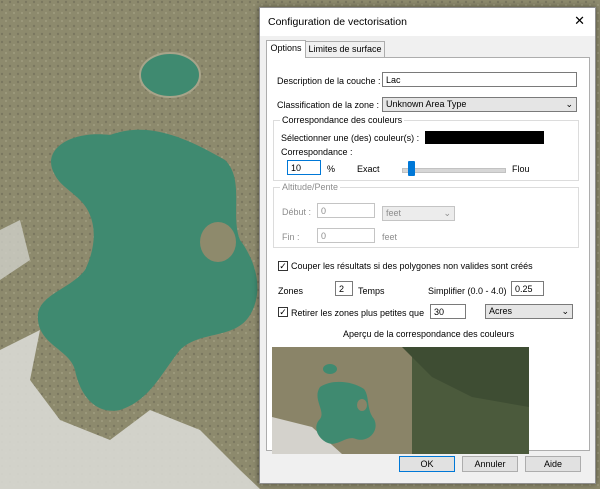 This screenshot has width=600, height=489. What do you see at coordinates (427, 22) in the screenshot?
I see `title-bar: Configuration de vectorisation ✕` at bounding box center [427, 22].